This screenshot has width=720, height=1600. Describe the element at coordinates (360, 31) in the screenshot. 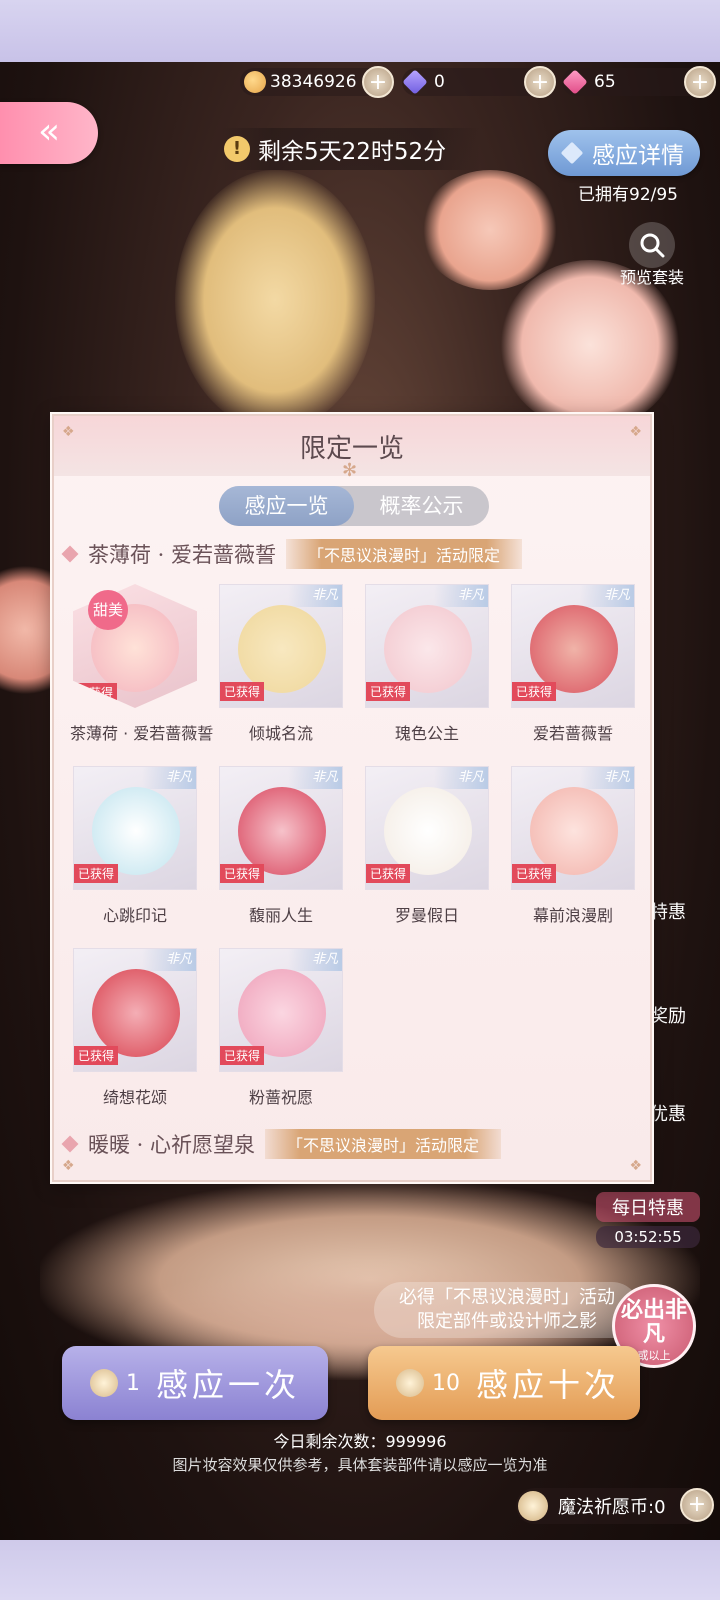

I see `top-banner` at that location.